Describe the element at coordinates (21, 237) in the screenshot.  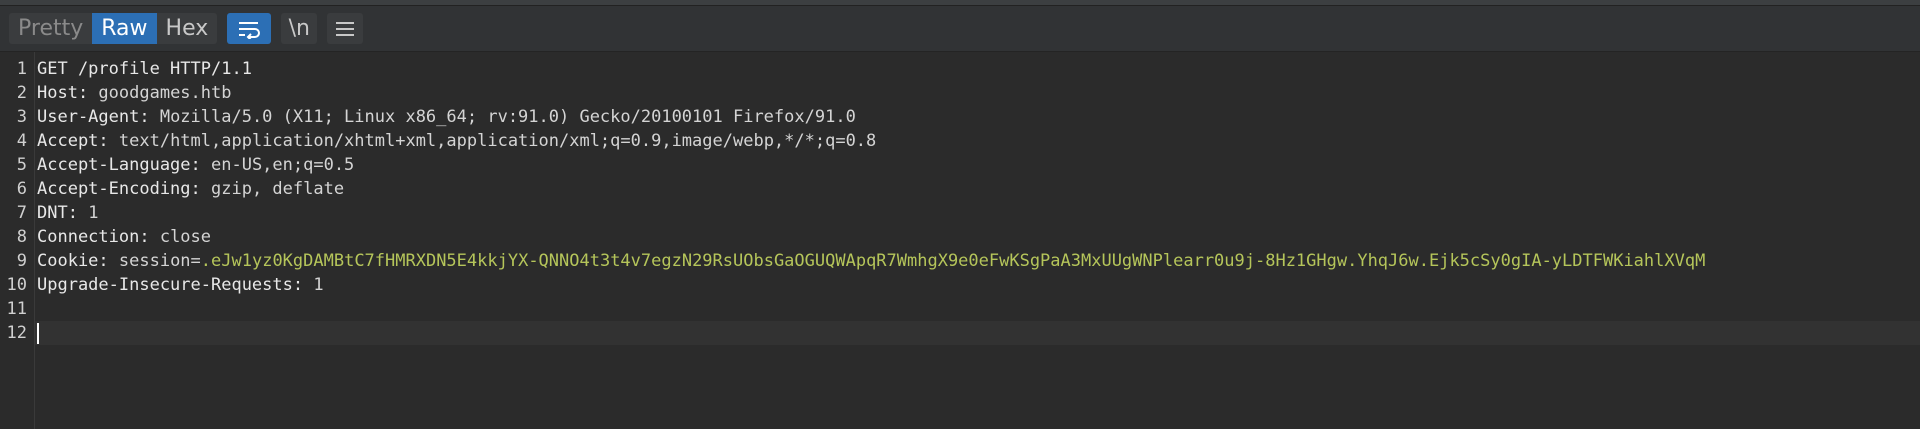
I see `line-number: 8` at that location.